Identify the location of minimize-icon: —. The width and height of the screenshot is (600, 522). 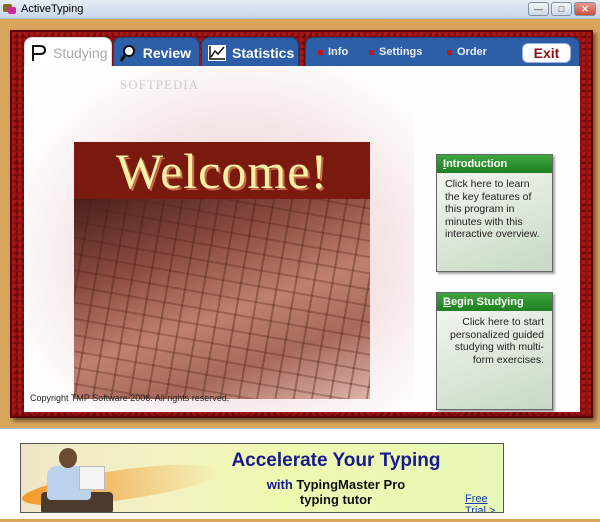
(538, 9).